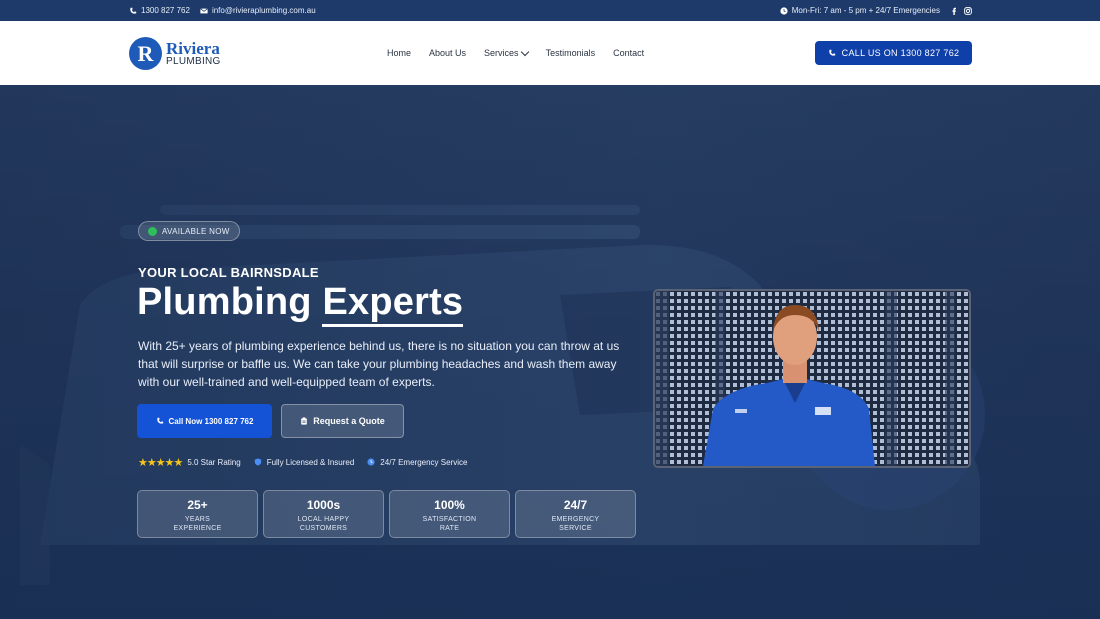 The width and height of the screenshot is (1100, 619). What do you see at coordinates (447, 53) in the screenshot?
I see `nav-about-us: About Us` at bounding box center [447, 53].